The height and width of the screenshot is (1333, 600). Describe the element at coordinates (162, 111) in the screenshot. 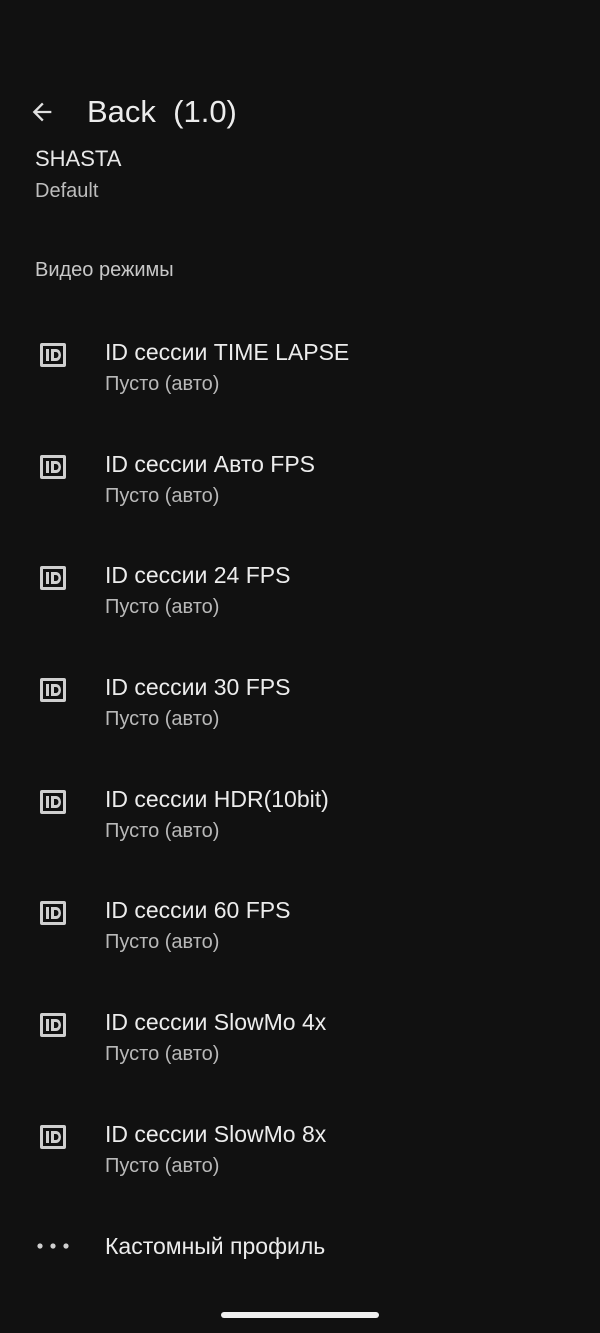

I see `page-title: Back (1.0)` at that location.